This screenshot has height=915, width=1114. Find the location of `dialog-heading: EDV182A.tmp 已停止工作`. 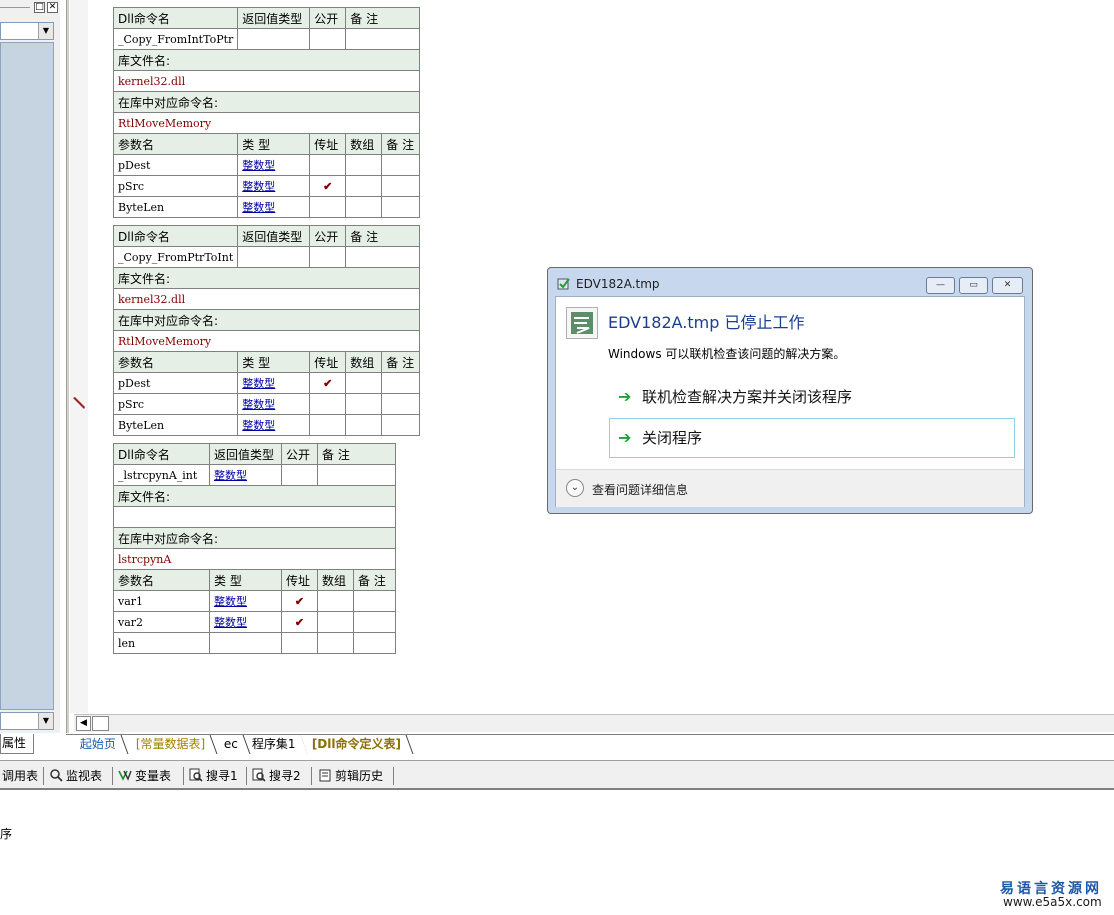

dialog-heading: EDV182A.tmp 已停止工作 is located at coordinates (706, 322).